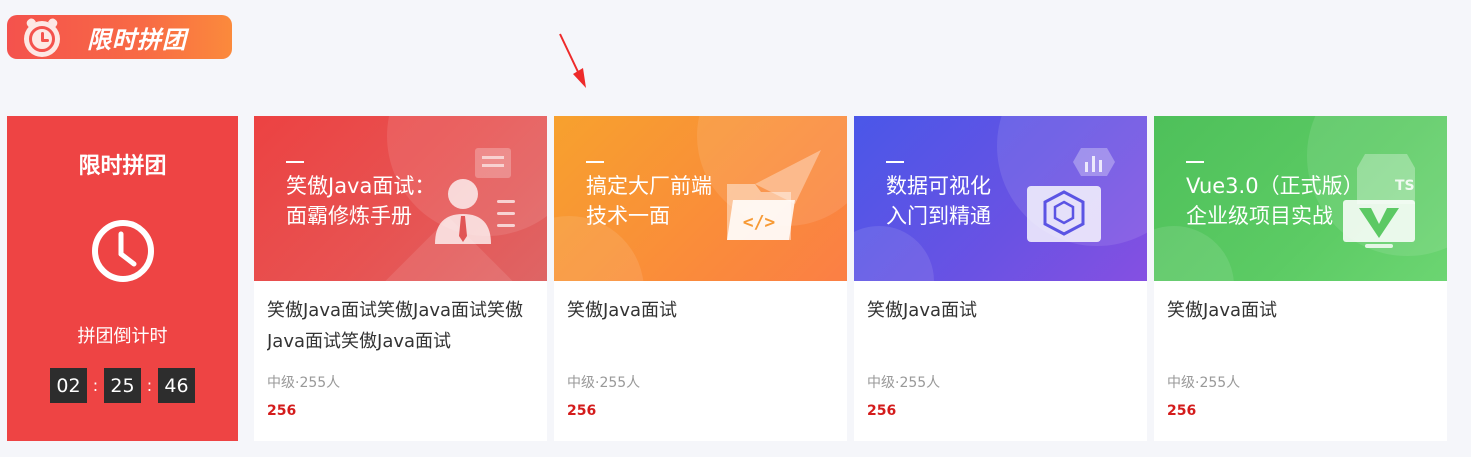 The width and height of the screenshot is (1471, 457). What do you see at coordinates (1000, 198) in the screenshot?
I see `course-banner: 数据可视化 入门到精通` at bounding box center [1000, 198].